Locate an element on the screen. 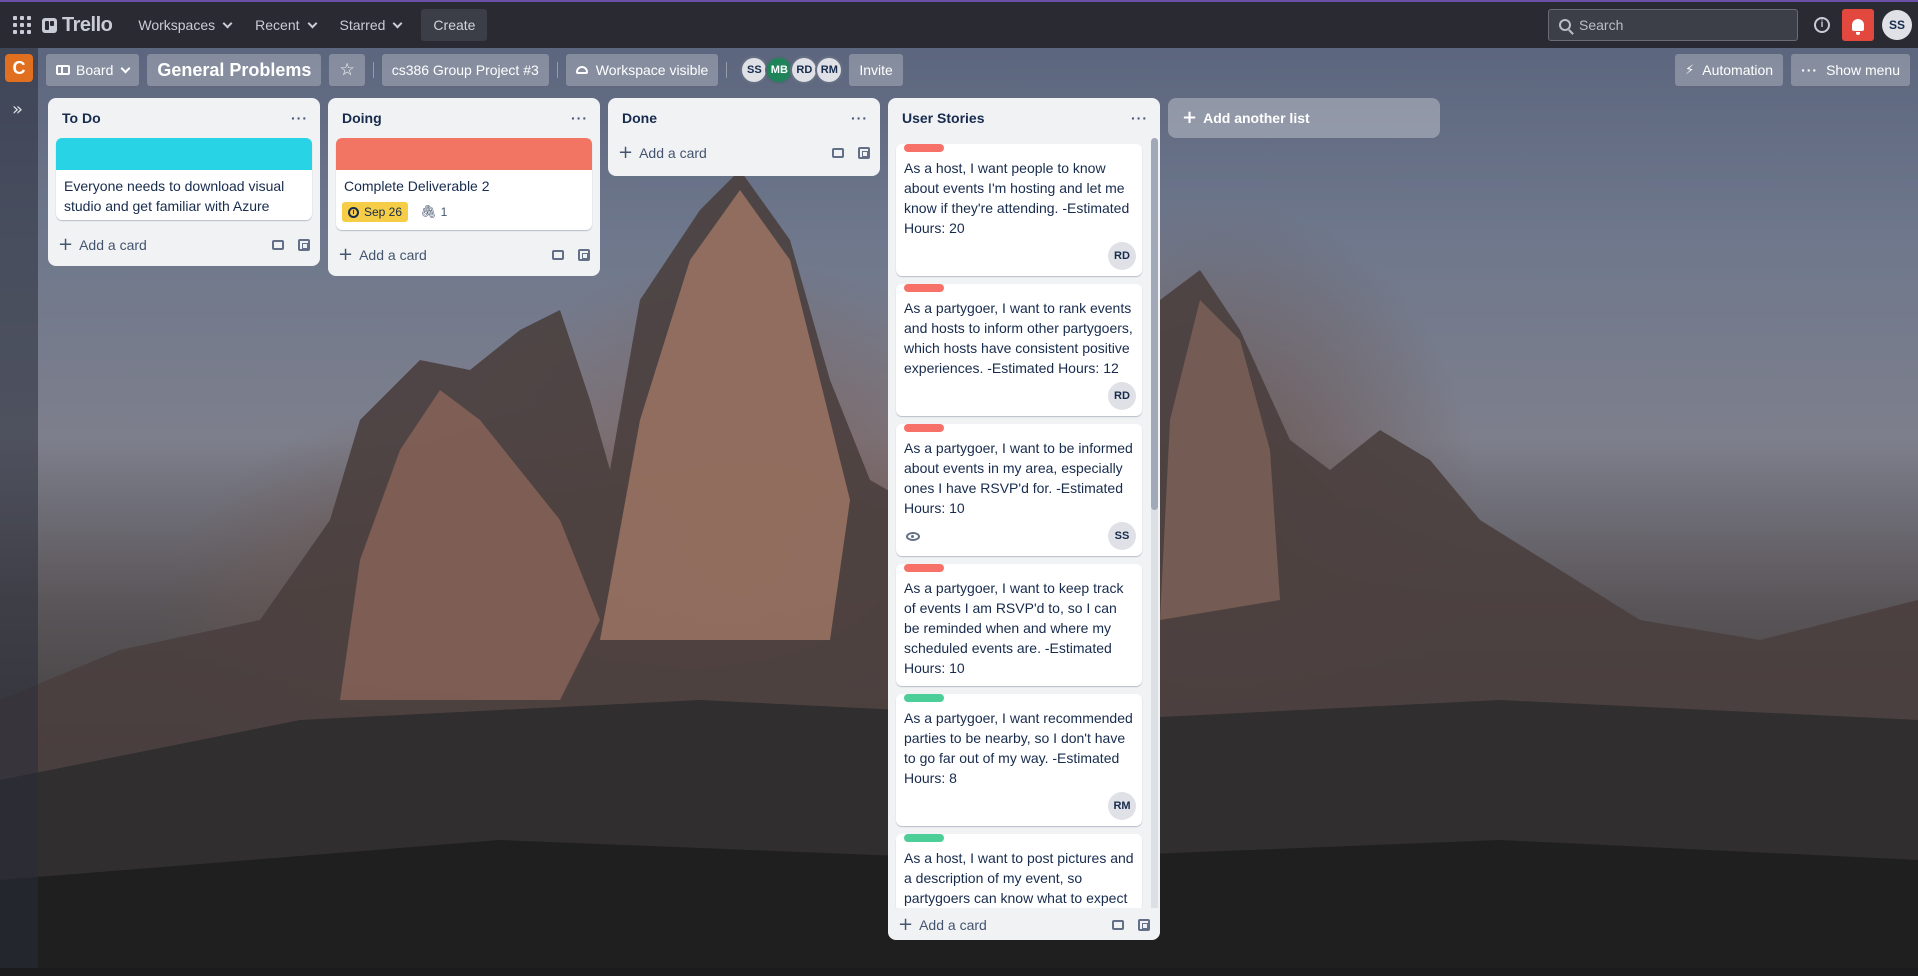 This screenshot has height=976, width=1918. recent-menu-button: Recent is located at coordinates (285, 25).